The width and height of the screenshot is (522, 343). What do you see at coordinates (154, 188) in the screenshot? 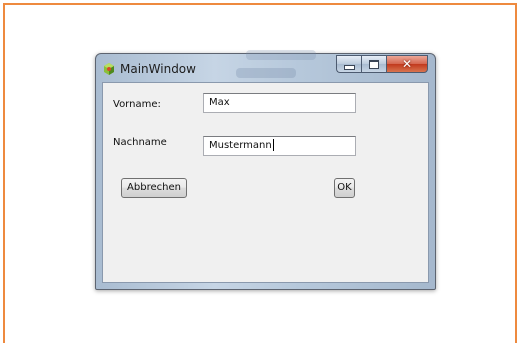
I see `cancel-button: Abbrechen` at bounding box center [154, 188].